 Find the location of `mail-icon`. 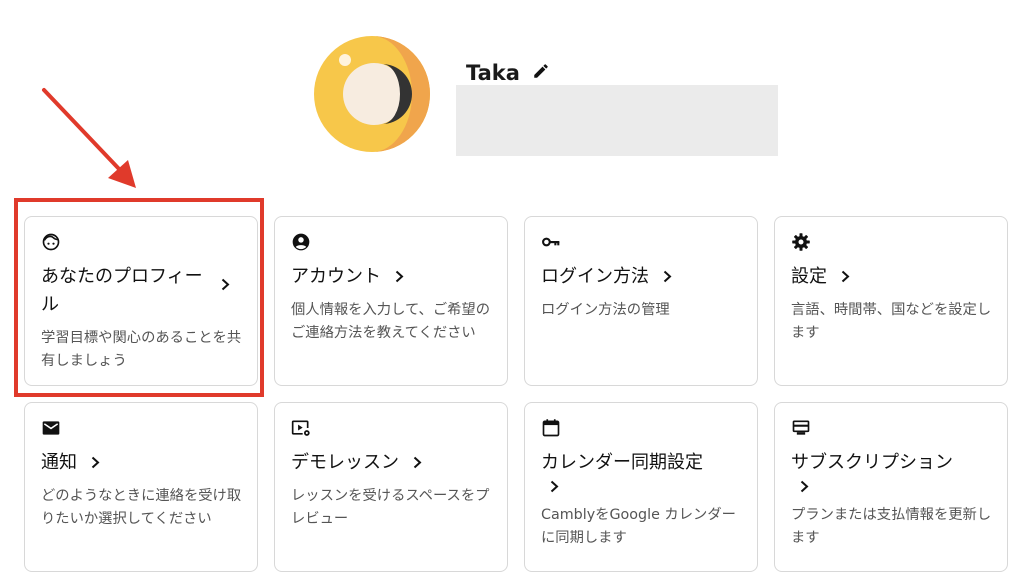

mail-icon is located at coordinates (51, 428).